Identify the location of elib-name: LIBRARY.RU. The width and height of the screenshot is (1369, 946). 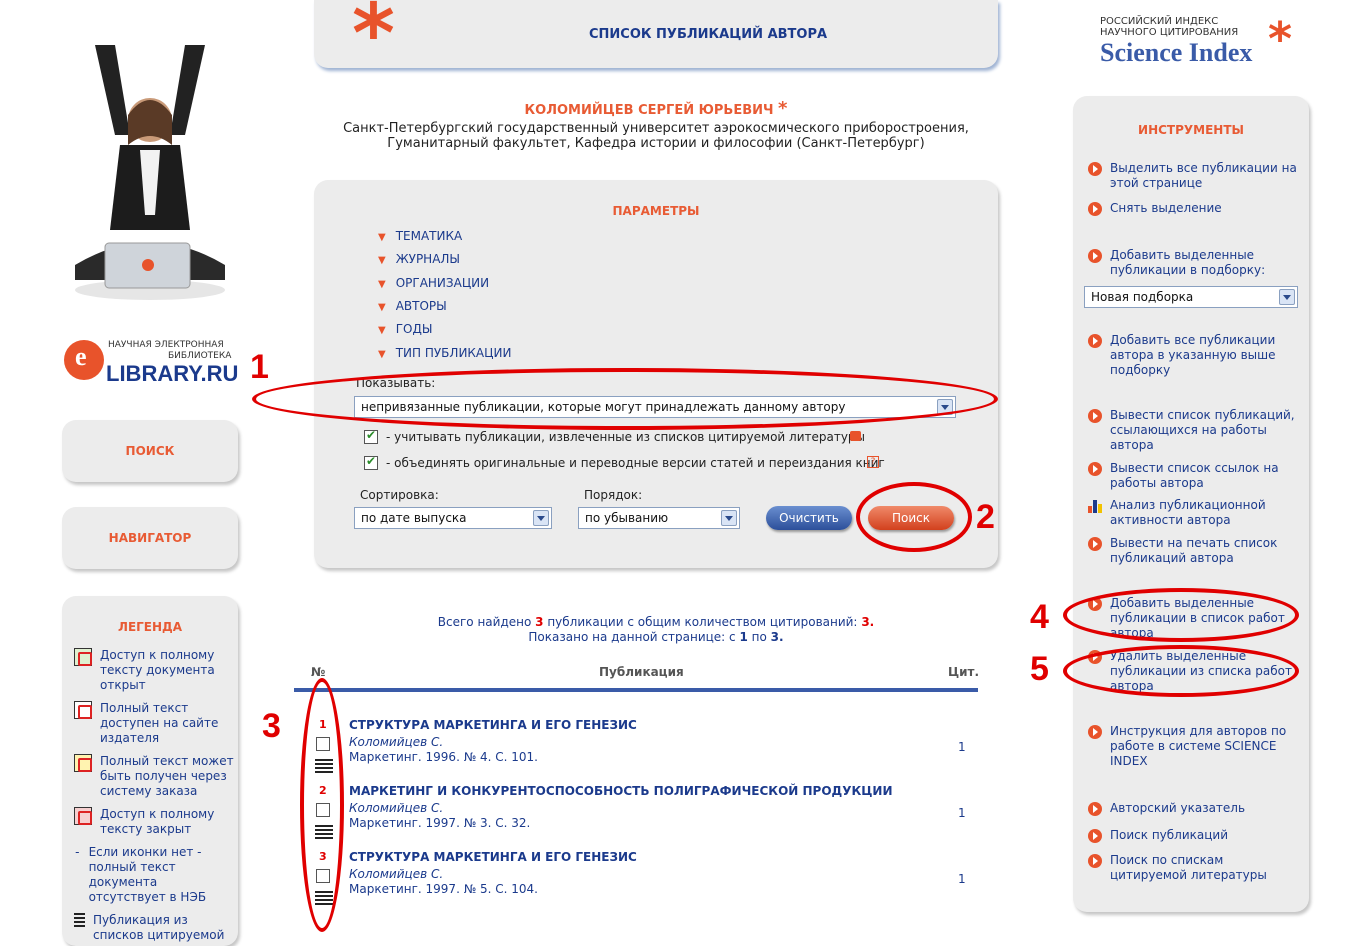
(172, 373).